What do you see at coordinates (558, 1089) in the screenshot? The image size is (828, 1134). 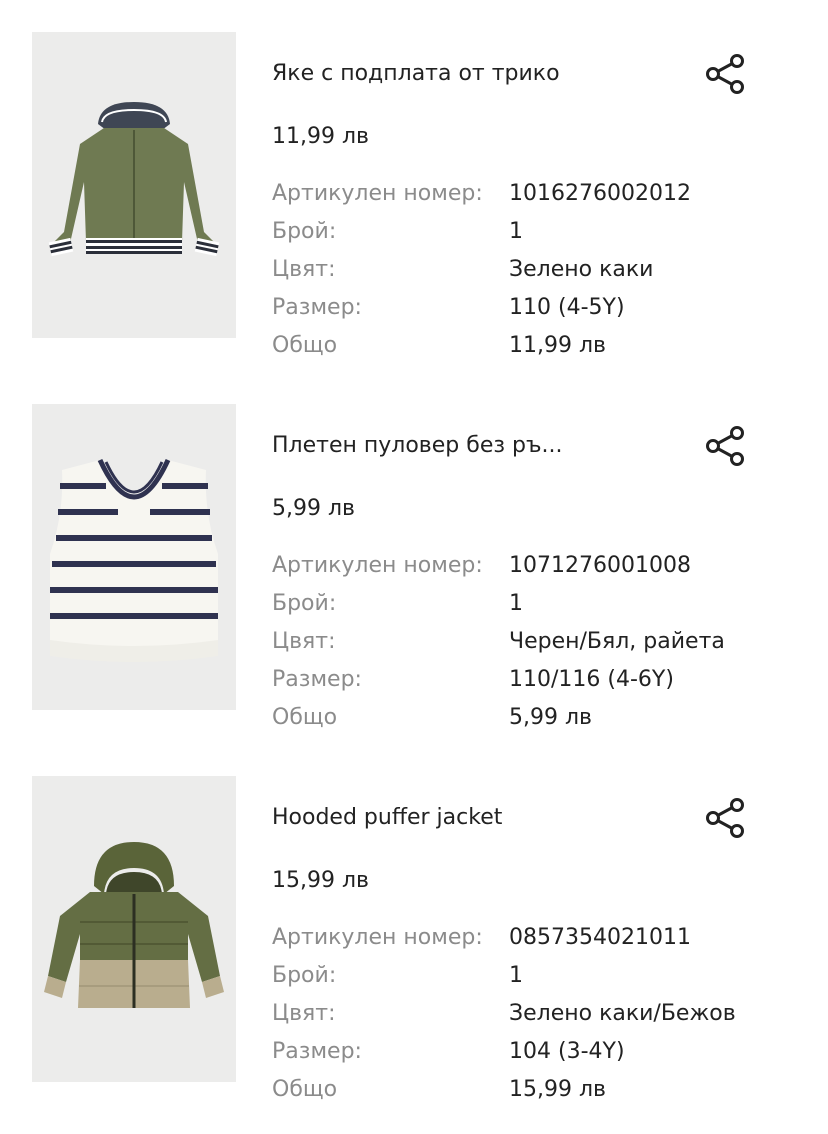 I see `detail-value: 15,99 лв` at bounding box center [558, 1089].